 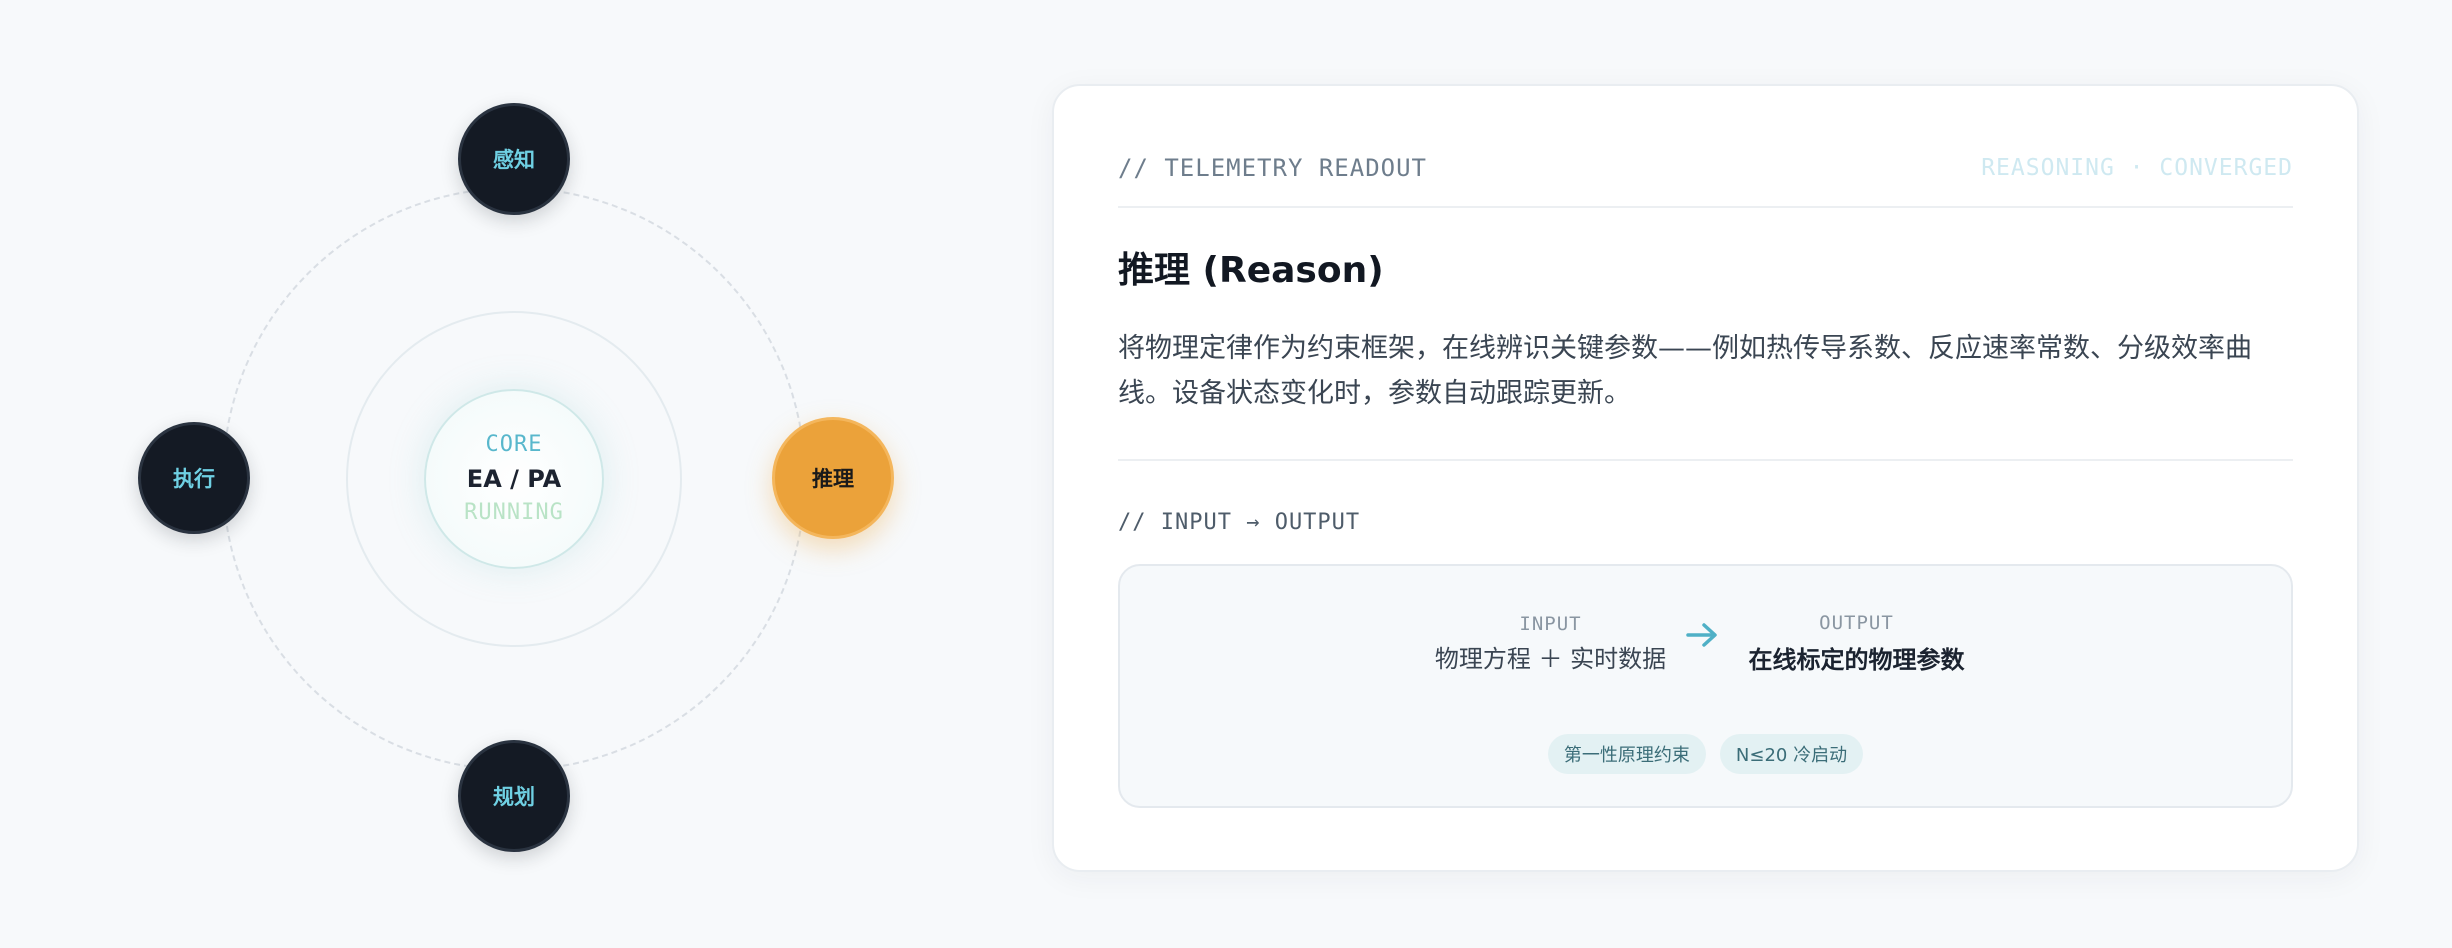 What do you see at coordinates (1272, 168) in the screenshot?
I see `card-eyebrow: // TELEMETRY READOUT` at bounding box center [1272, 168].